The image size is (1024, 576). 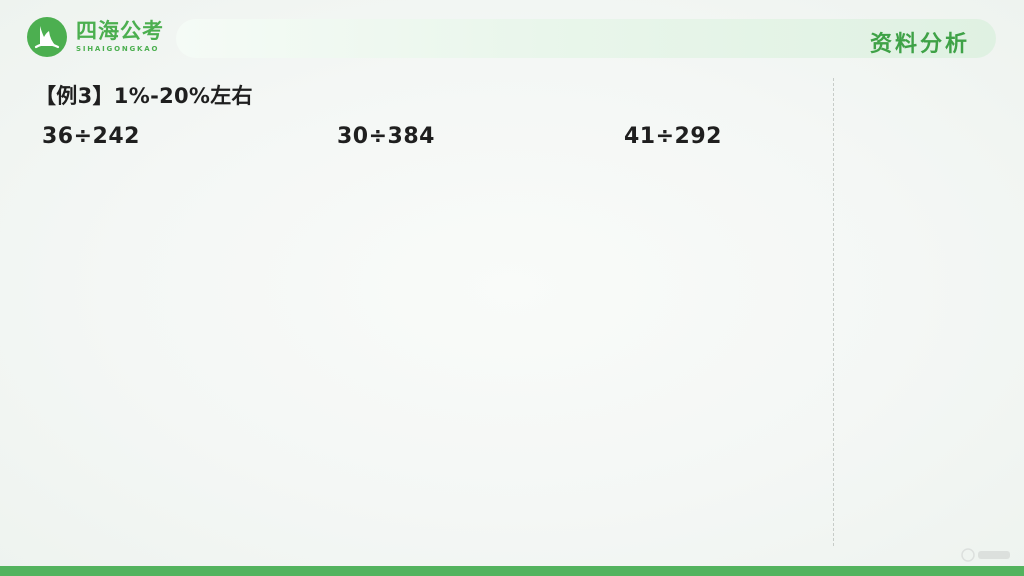 I want to click on bottom-bar, so click(x=512, y=571).